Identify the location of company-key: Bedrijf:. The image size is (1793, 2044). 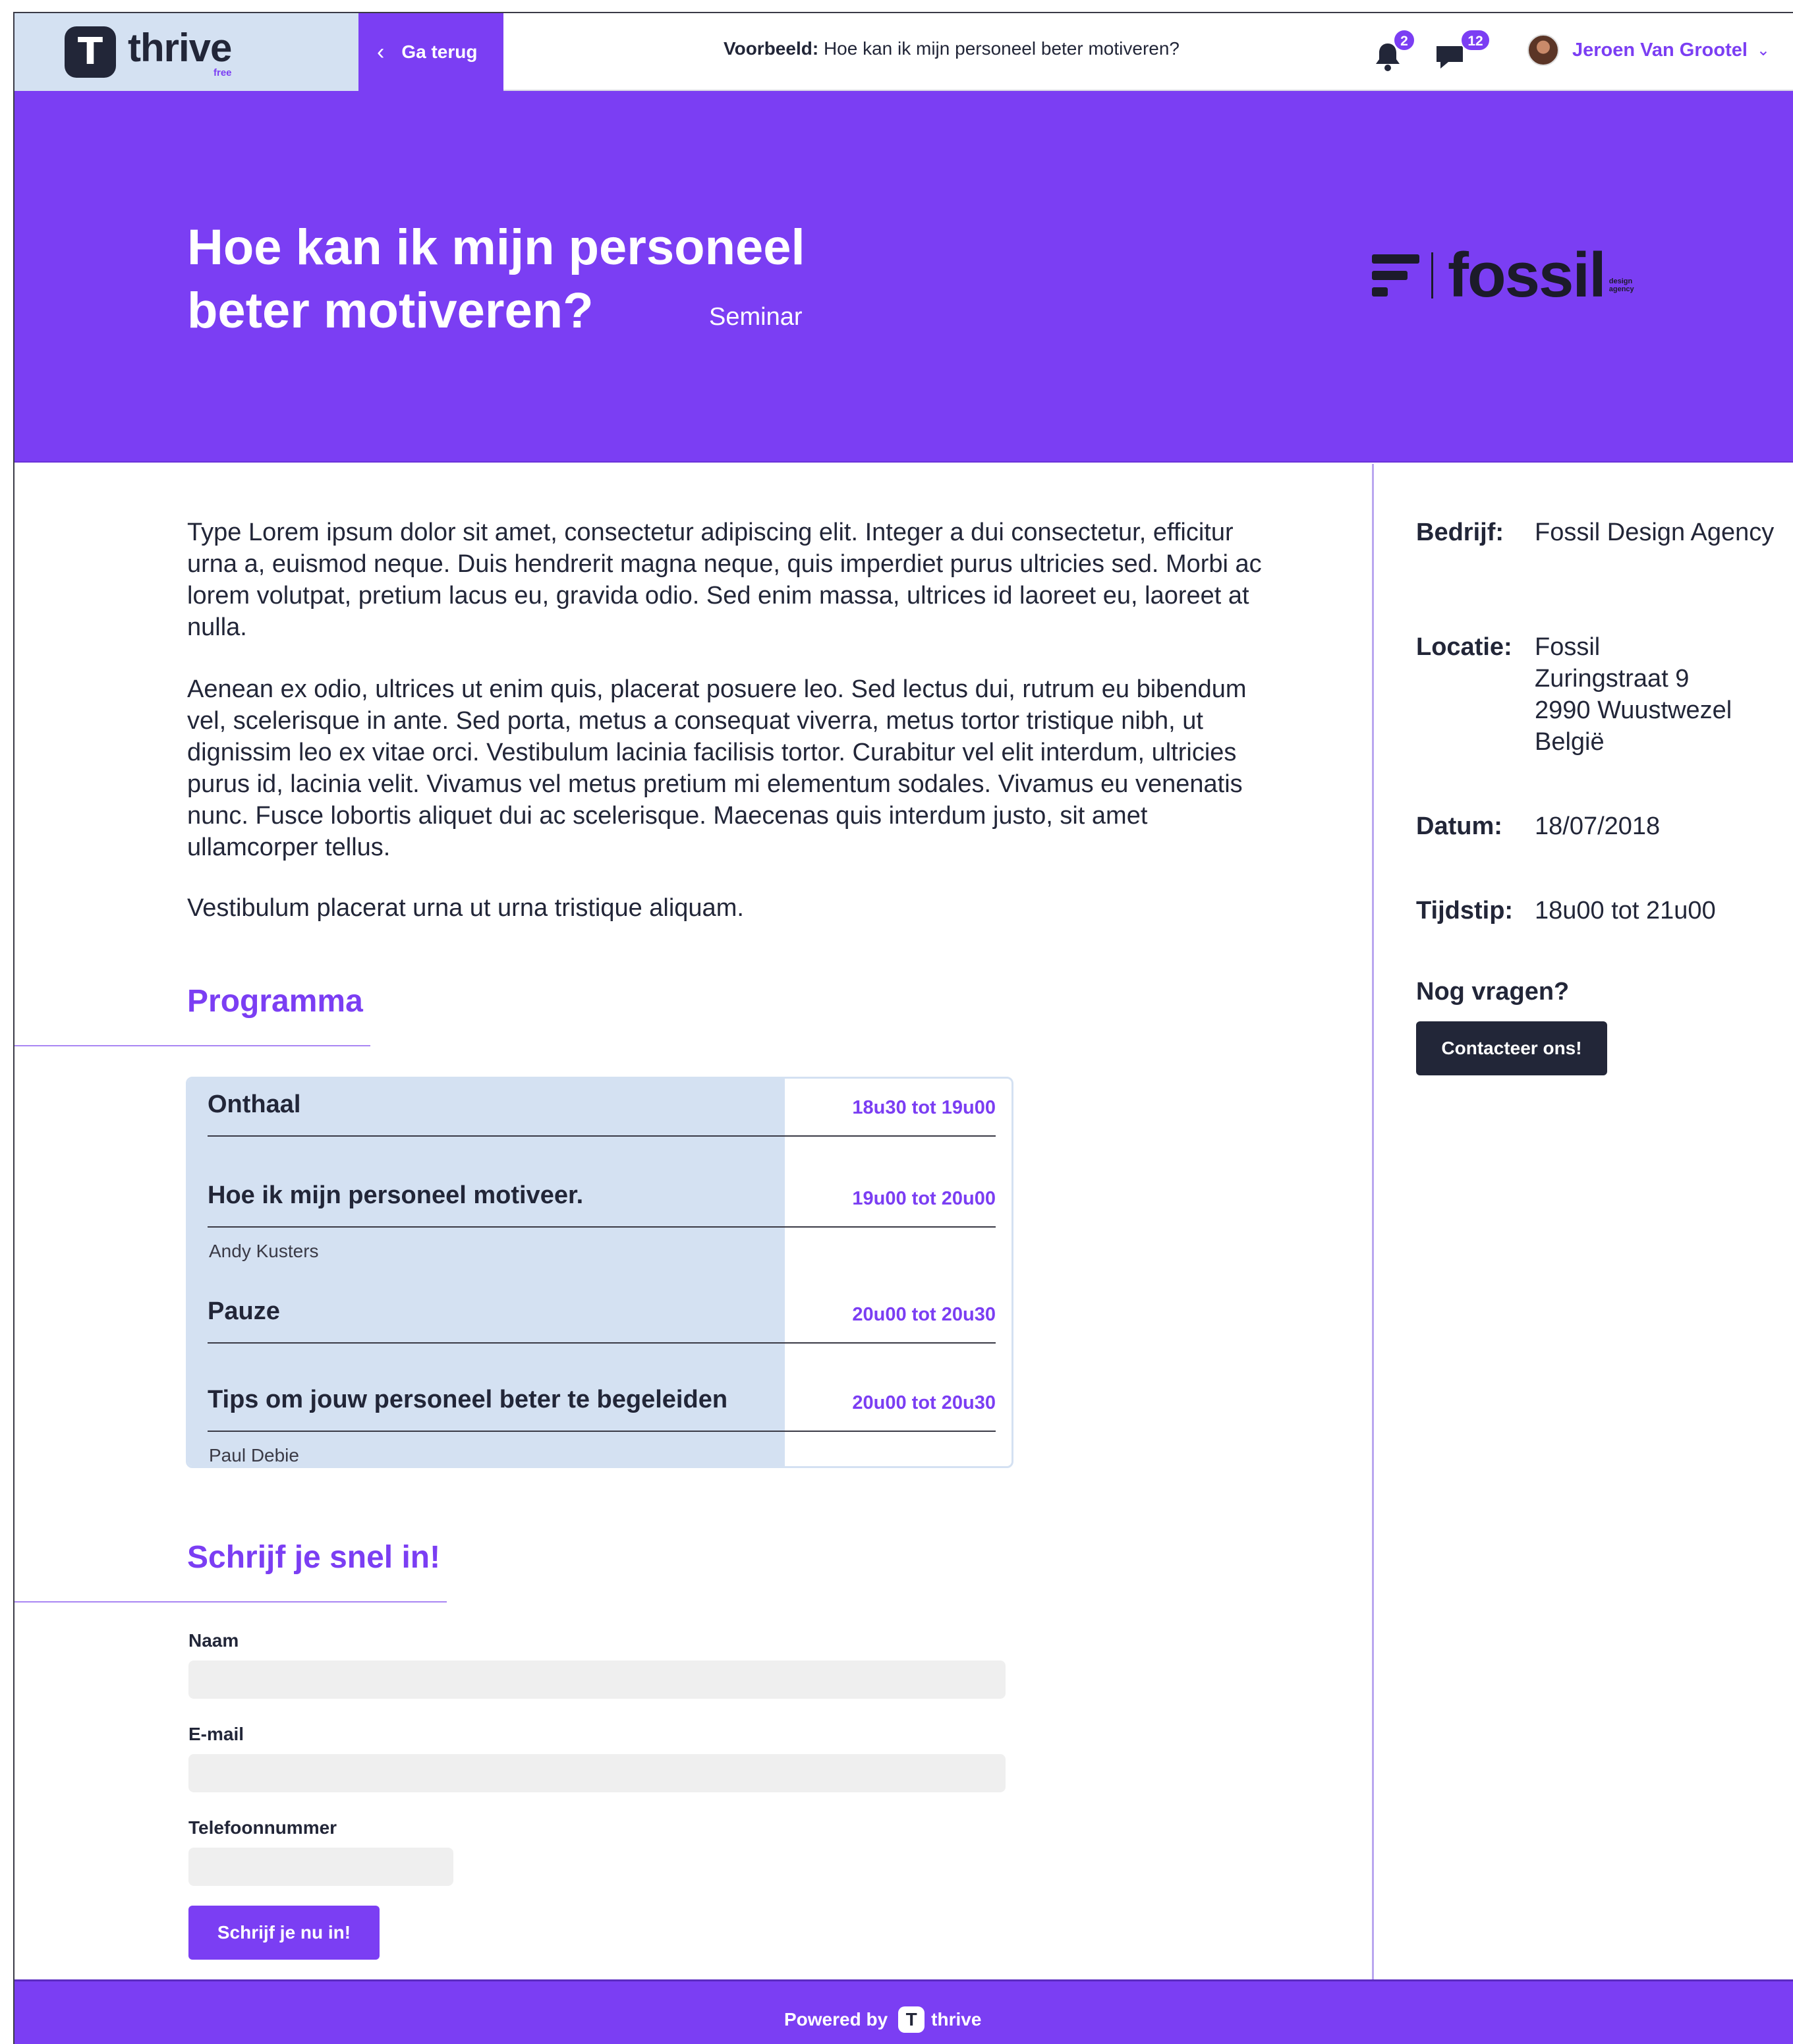
(1460, 532).